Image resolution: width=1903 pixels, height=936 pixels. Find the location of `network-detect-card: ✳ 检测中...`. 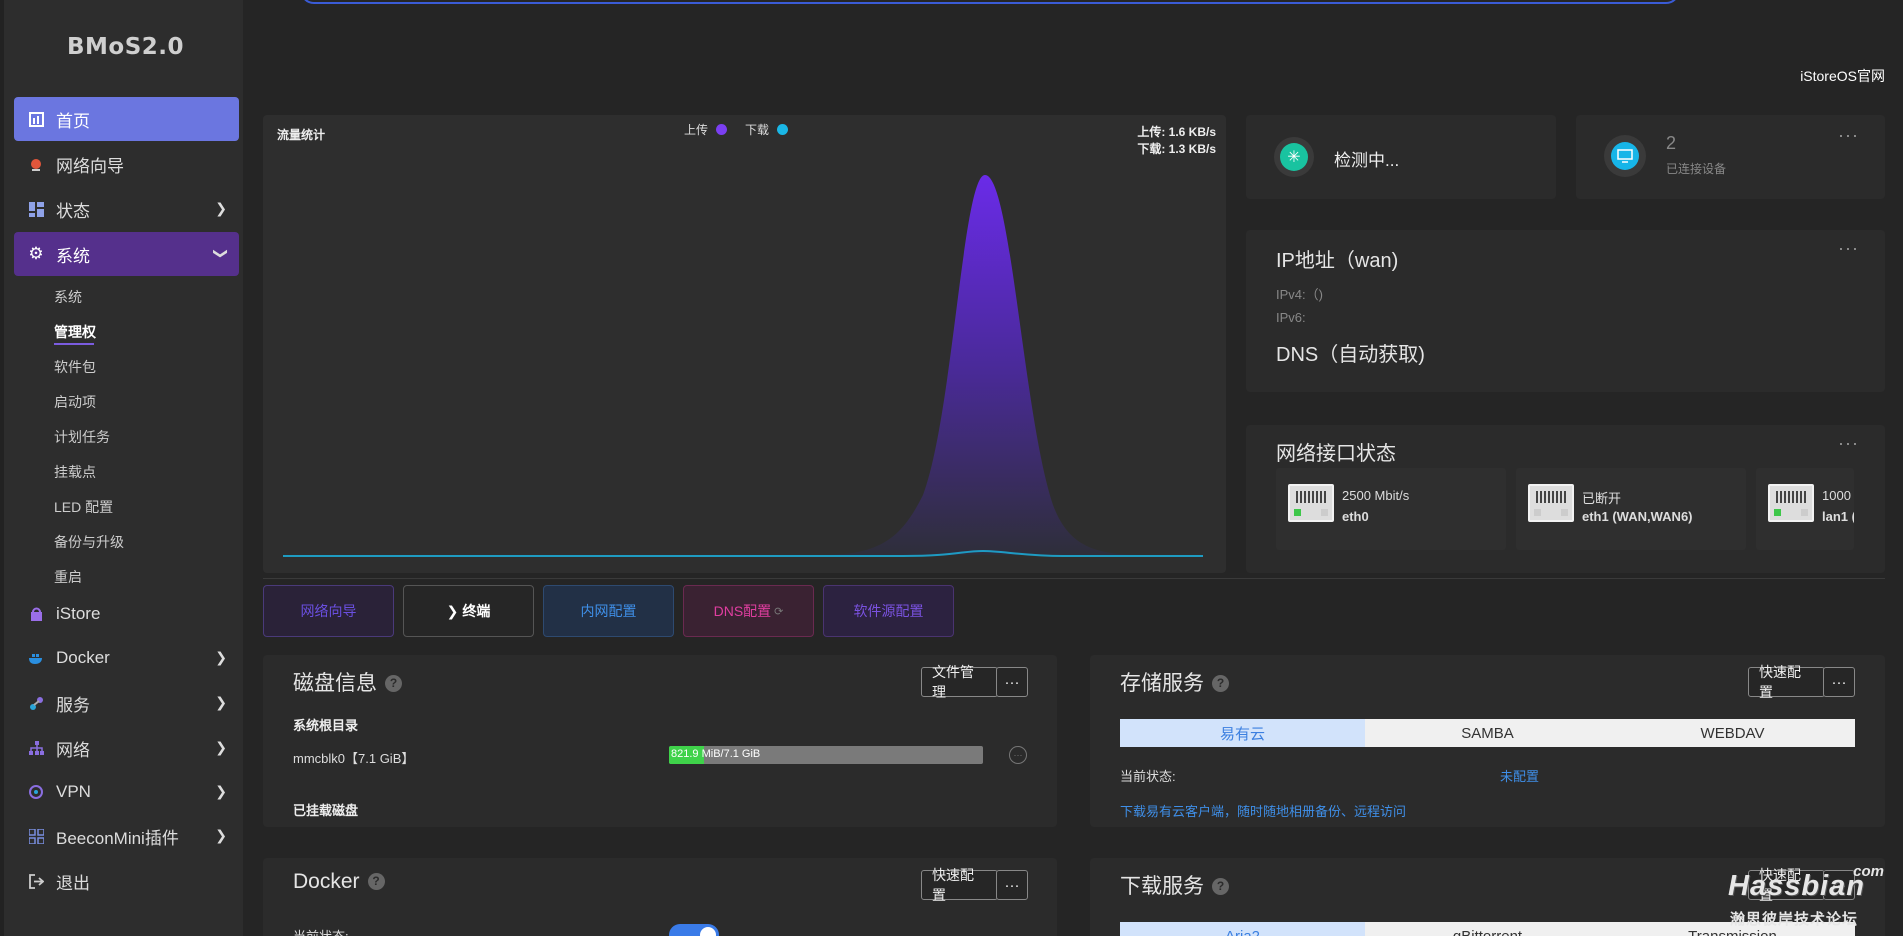

network-detect-card: ✳ 检测中... is located at coordinates (1401, 157).